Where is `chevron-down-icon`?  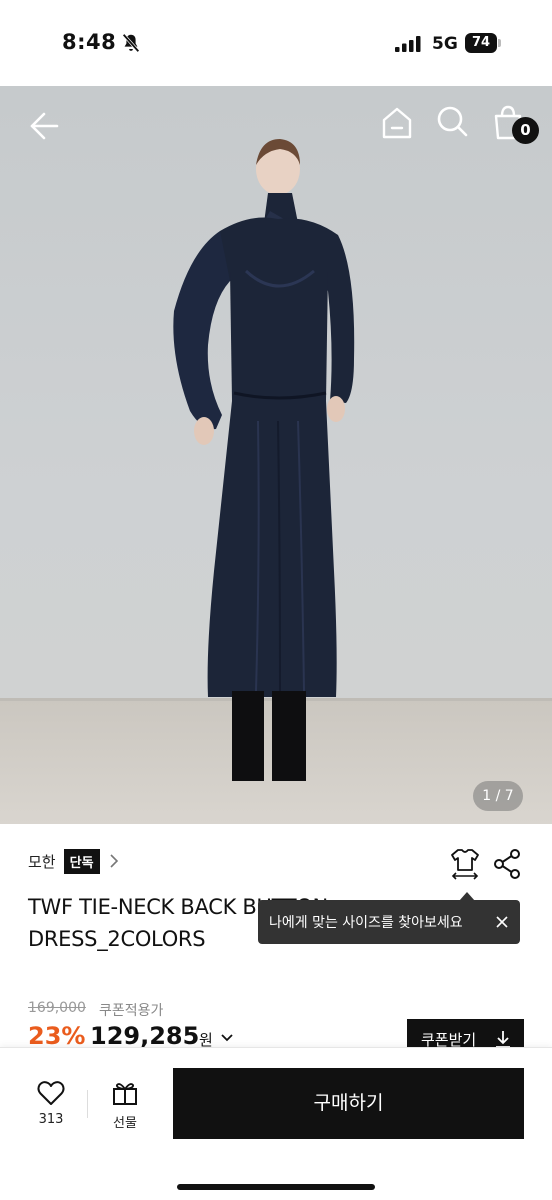
chevron-down-icon is located at coordinates (227, 1038).